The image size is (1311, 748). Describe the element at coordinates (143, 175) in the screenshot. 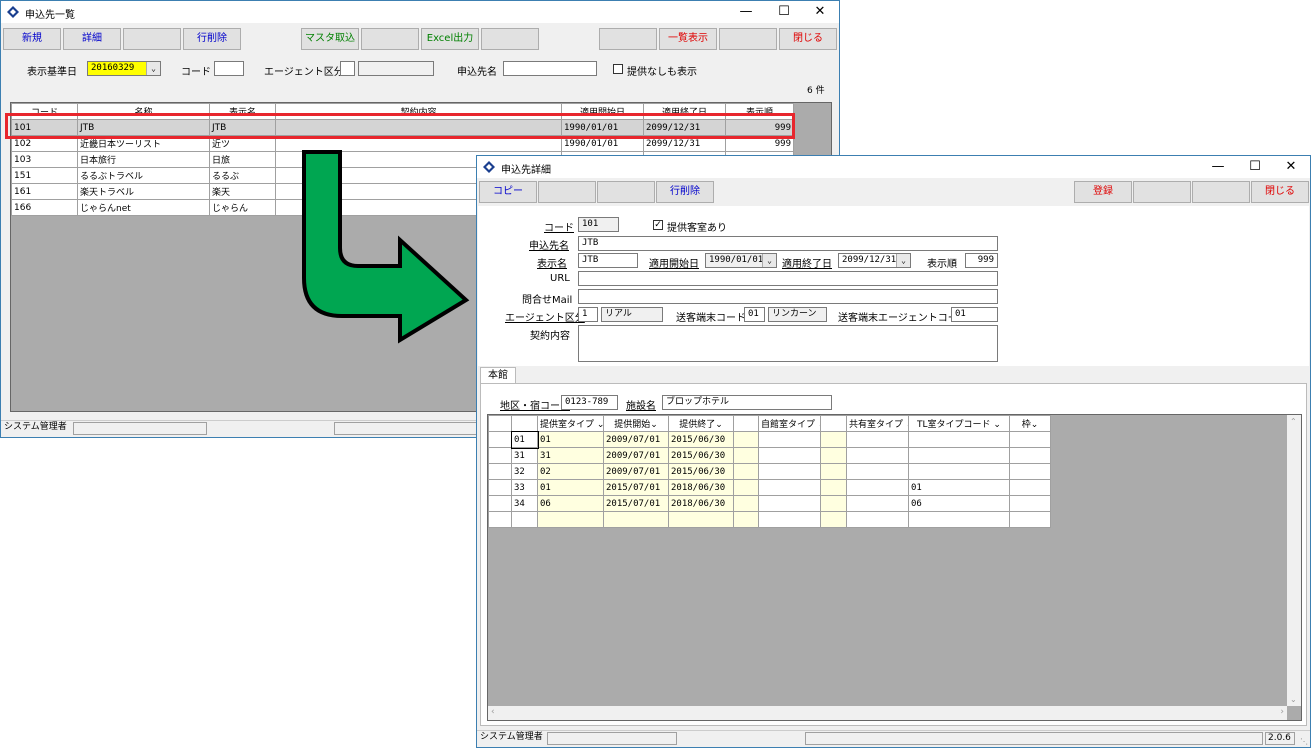

I see `cell-name: るるぶトラベル` at that location.